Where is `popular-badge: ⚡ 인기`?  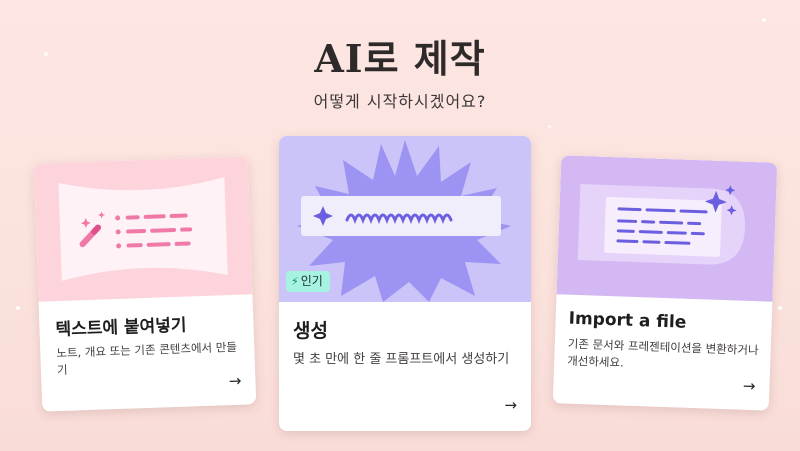 popular-badge: ⚡ 인기 is located at coordinates (308, 281).